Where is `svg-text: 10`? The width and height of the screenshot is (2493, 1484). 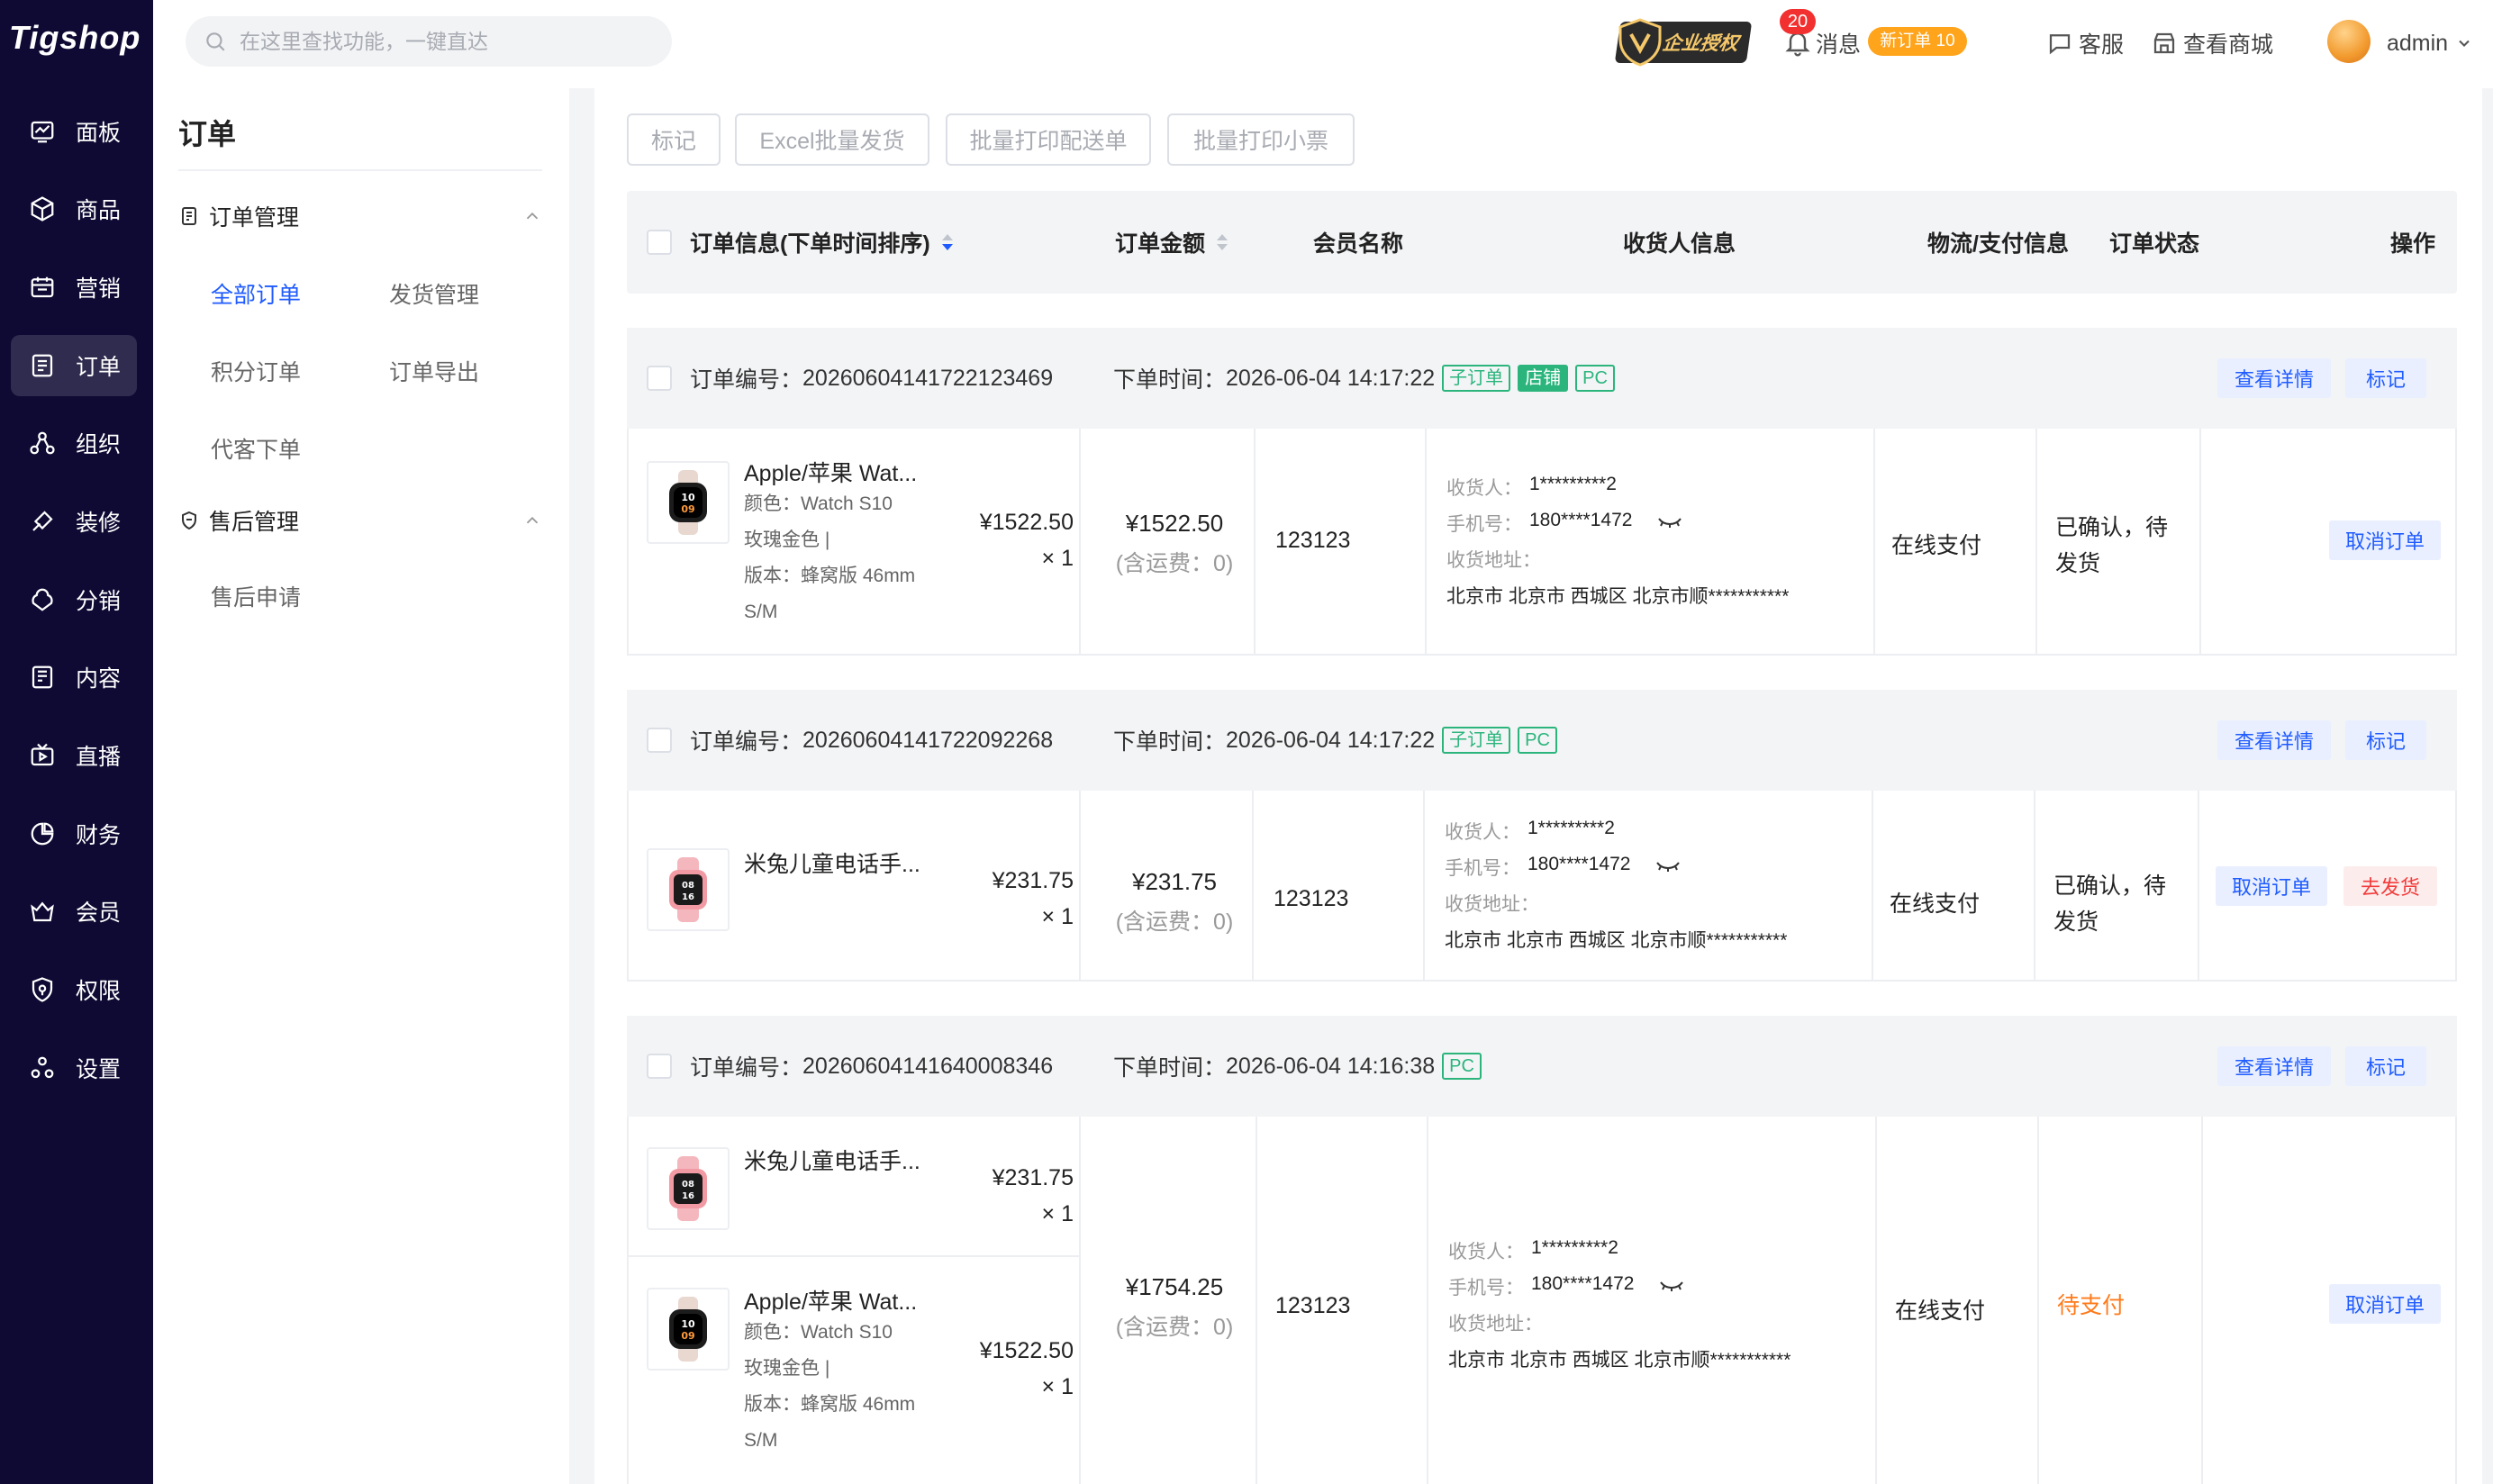
svg-text: 10 is located at coordinates (688, 498).